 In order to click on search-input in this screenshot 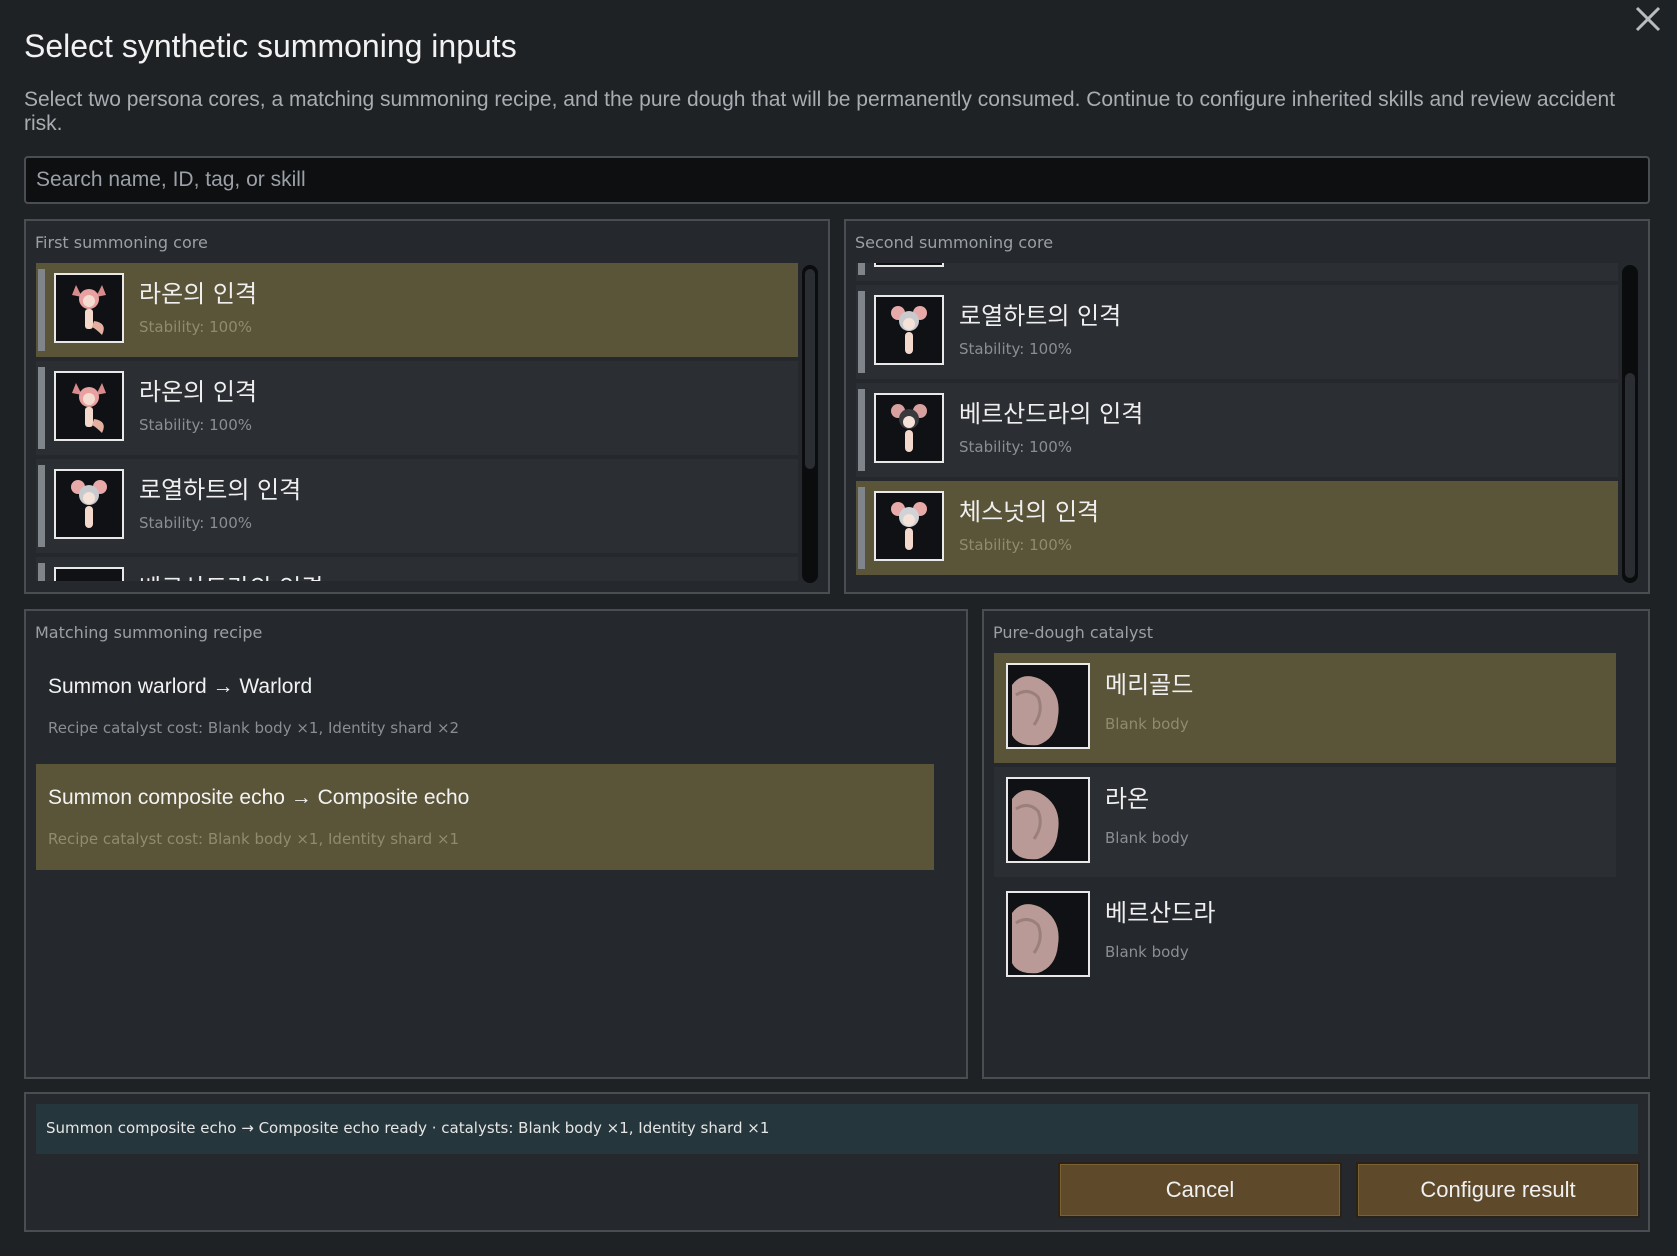, I will do `click(837, 180)`.